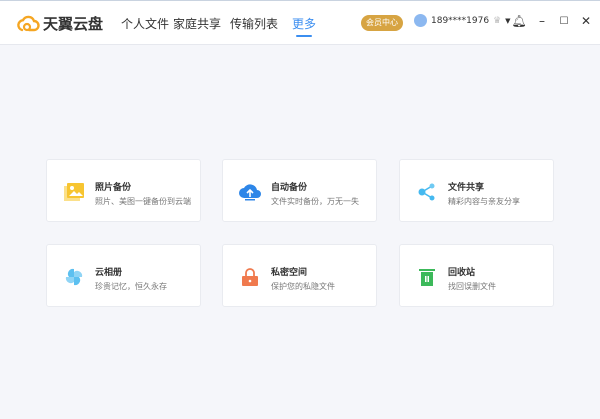 Image resolution: width=600 pixels, height=419 pixels. Describe the element at coordinates (113, 188) in the screenshot. I see `card-title: 照片备份` at that location.